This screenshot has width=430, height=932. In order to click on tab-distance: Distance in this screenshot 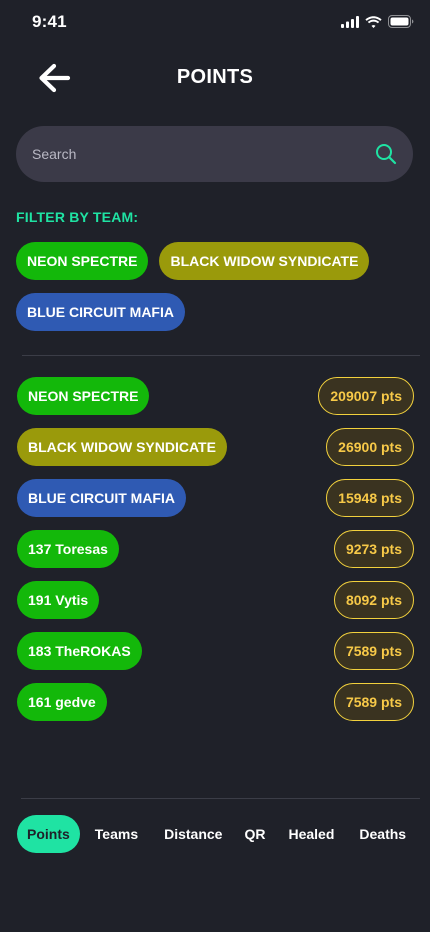, I will do `click(193, 834)`.